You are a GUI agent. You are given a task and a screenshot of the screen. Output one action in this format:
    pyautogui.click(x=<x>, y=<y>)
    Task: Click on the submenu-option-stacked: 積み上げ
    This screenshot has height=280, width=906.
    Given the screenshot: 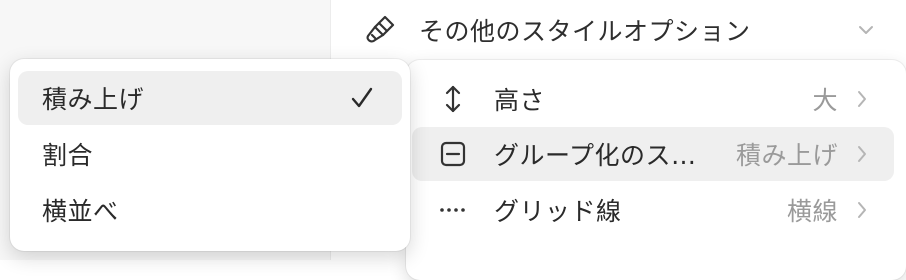 What is the action you would take?
    pyautogui.click(x=210, y=98)
    